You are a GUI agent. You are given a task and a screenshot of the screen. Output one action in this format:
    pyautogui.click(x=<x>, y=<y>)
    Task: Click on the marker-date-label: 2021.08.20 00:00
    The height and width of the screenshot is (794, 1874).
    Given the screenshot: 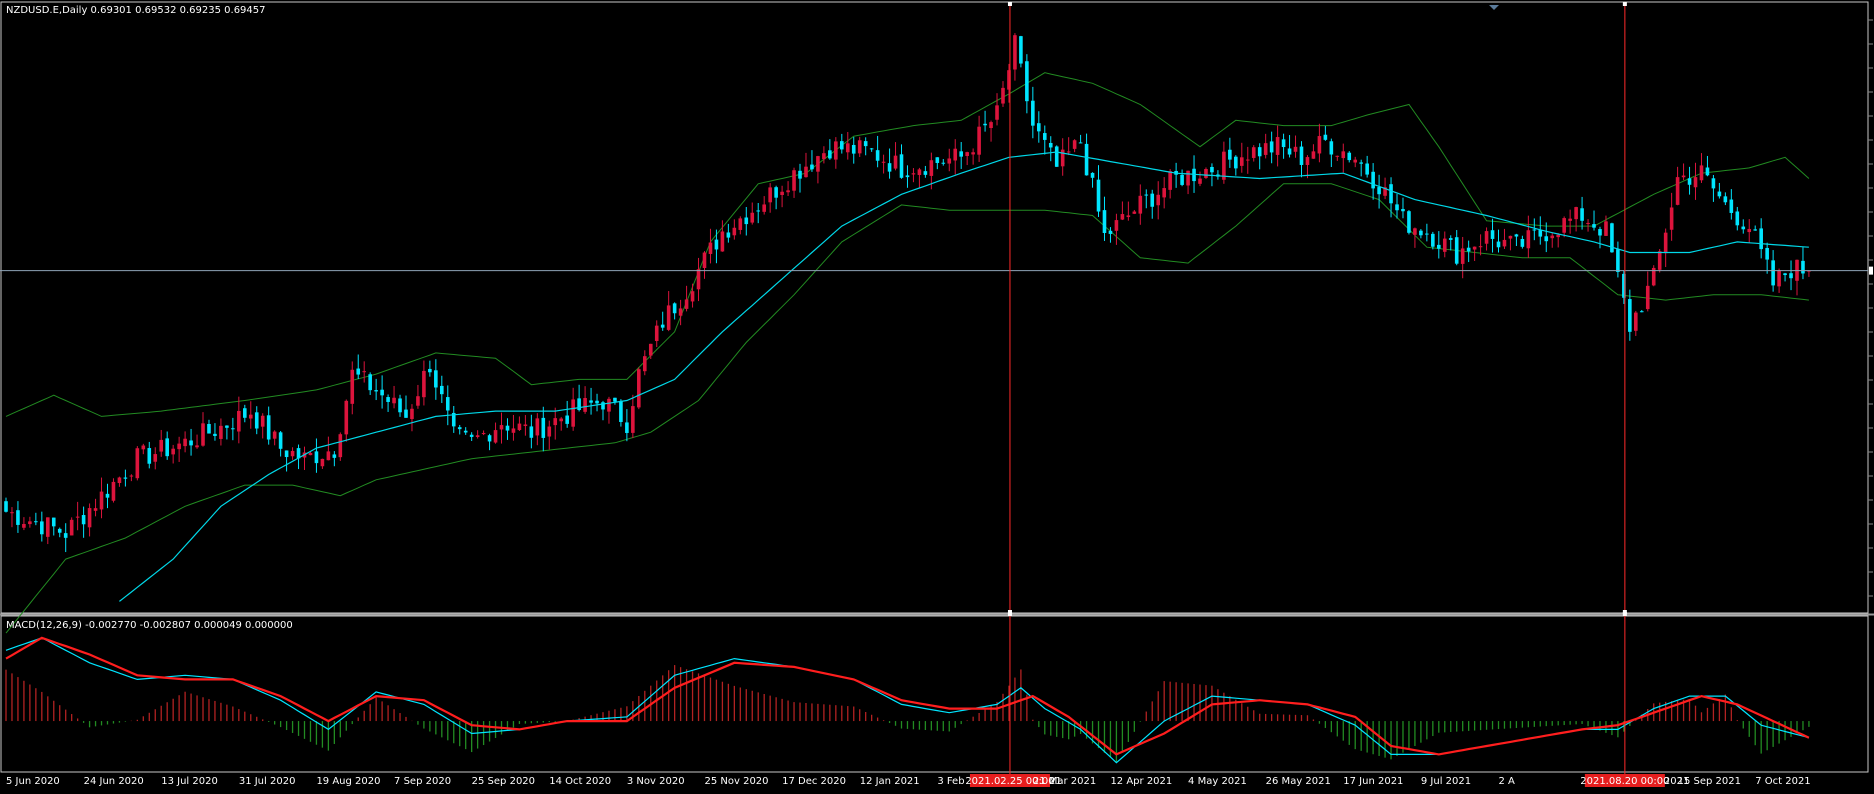 What is the action you would take?
    pyautogui.click(x=1624, y=781)
    